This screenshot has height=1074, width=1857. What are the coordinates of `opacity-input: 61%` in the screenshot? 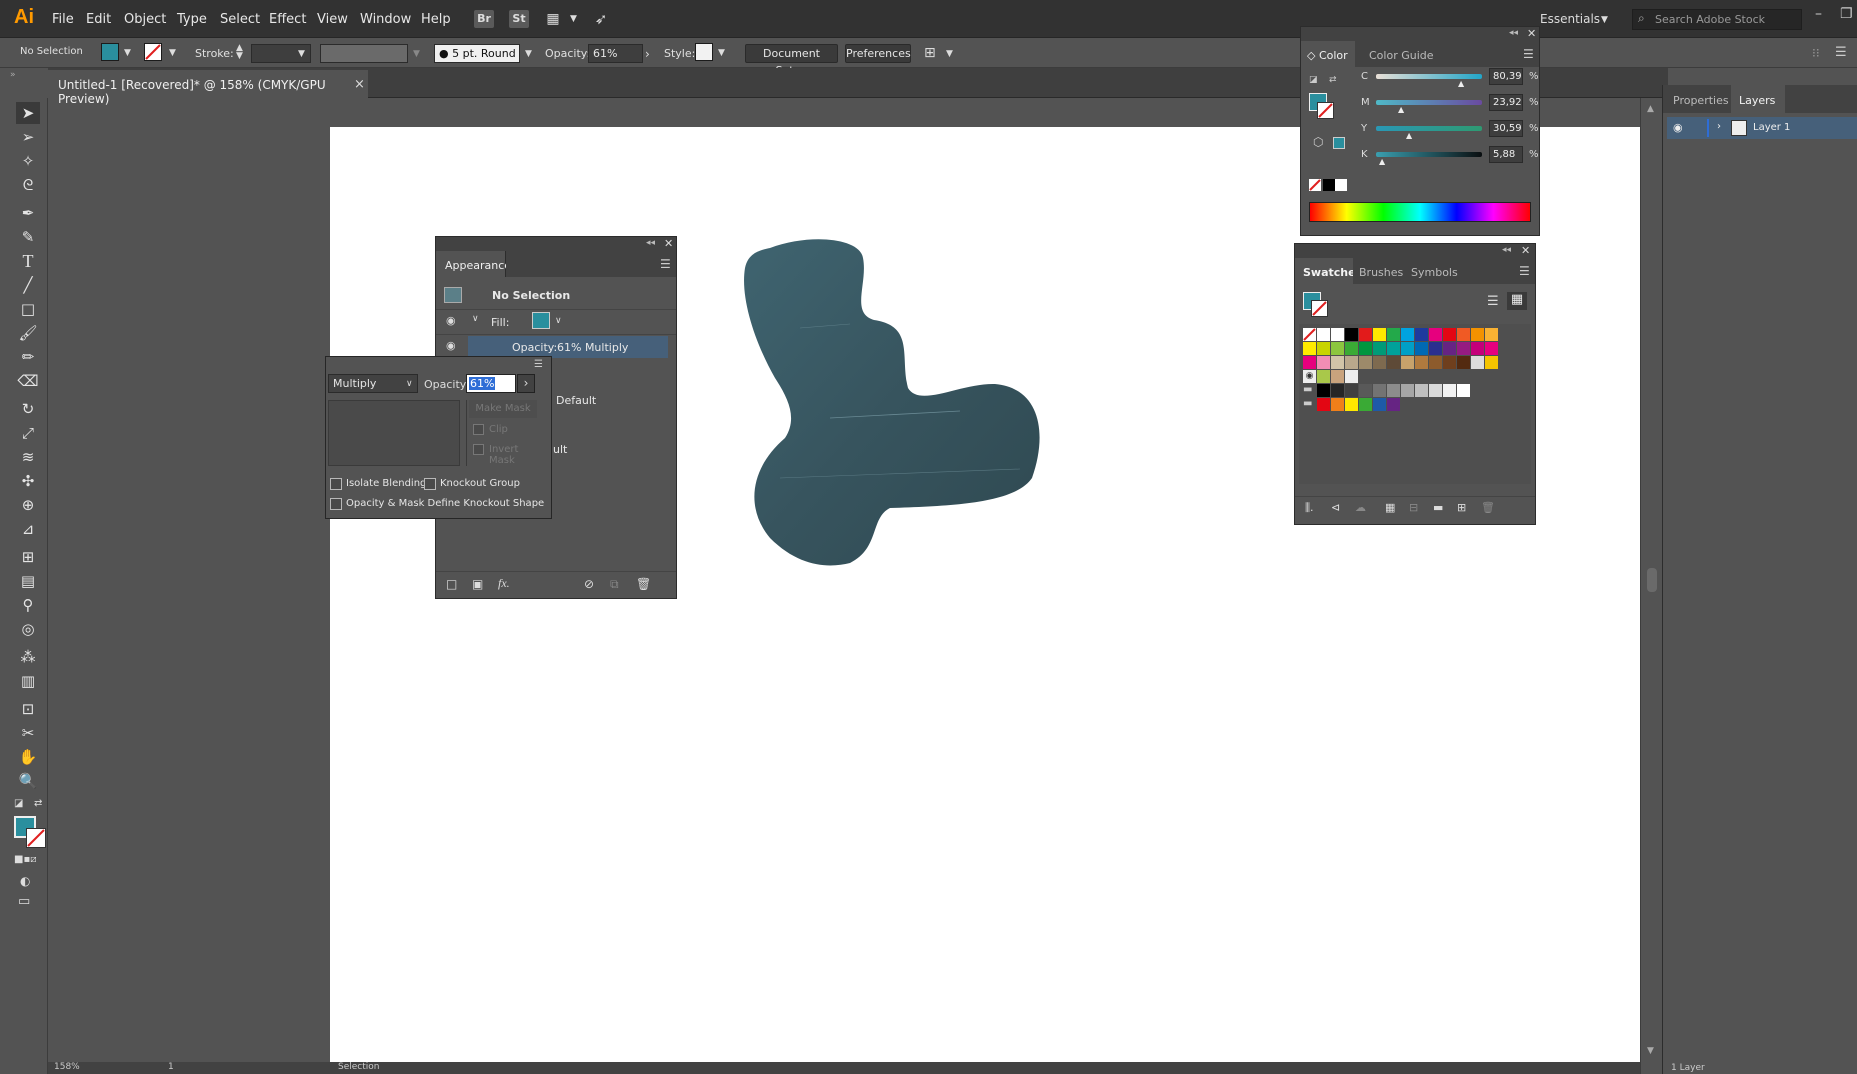 It's located at (491, 383).